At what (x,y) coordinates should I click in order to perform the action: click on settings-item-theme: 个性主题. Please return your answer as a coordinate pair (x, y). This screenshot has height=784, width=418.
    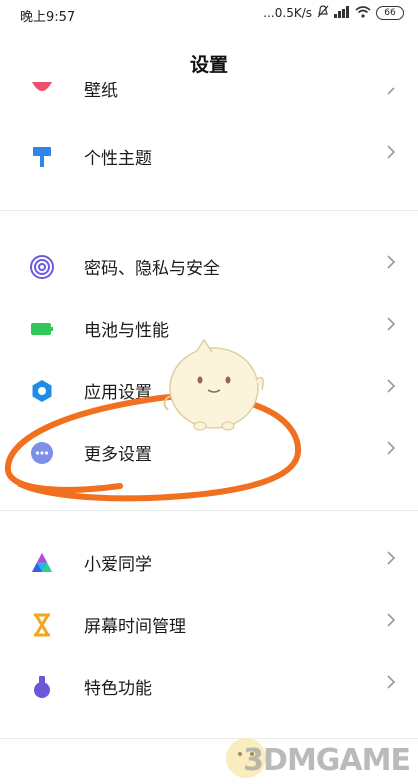
    Looking at the image, I should click on (209, 156).